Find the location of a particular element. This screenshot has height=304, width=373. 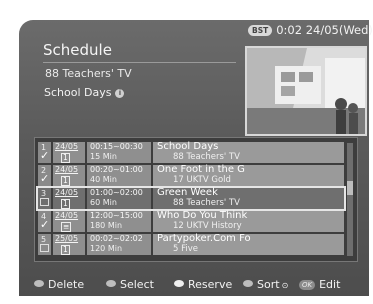

row-number: 5 is located at coordinates (44, 239).